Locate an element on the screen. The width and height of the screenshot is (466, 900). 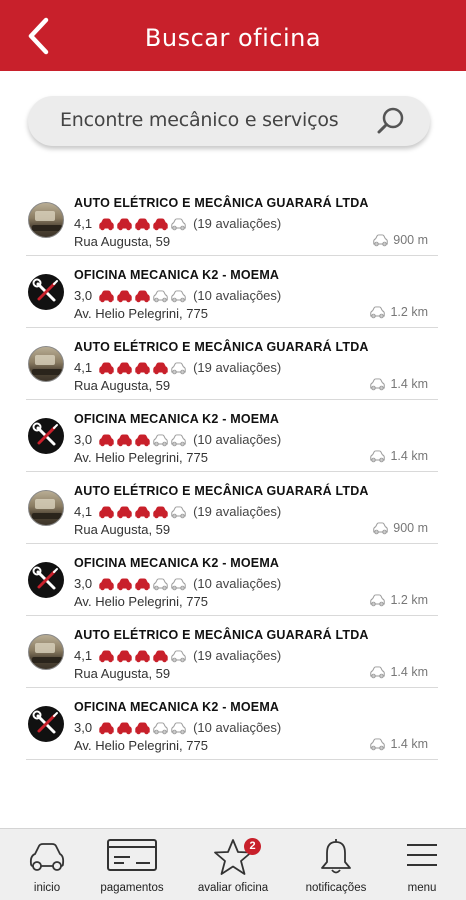
nav-label-pagamentos: pagamentos is located at coordinates (132, 888).